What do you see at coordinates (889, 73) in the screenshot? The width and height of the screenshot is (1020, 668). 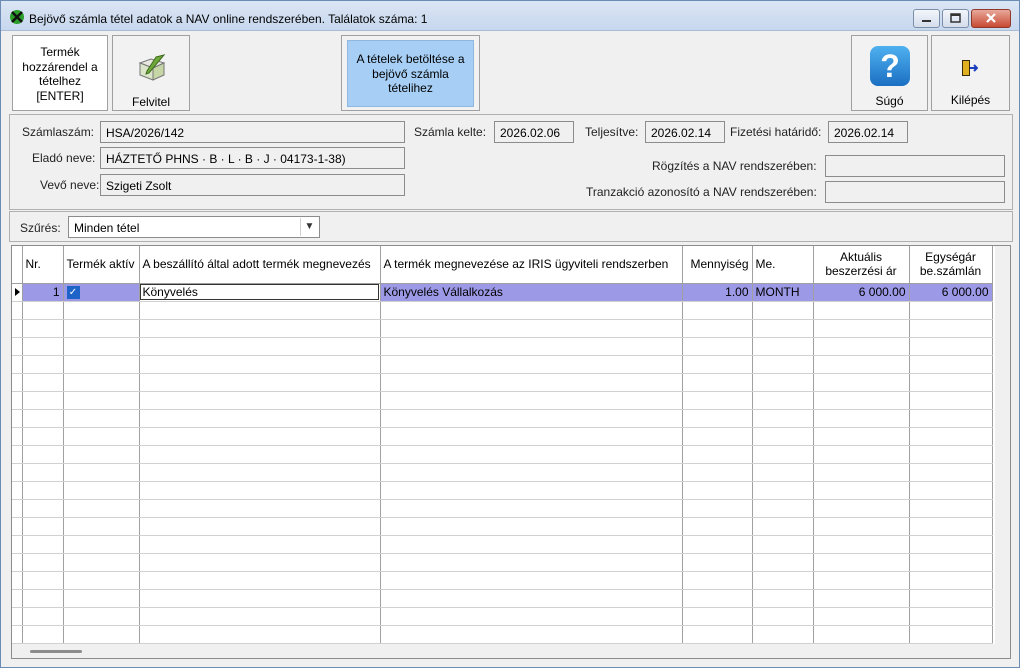 I see `help-button: ? Súgó` at bounding box center [889, 73].